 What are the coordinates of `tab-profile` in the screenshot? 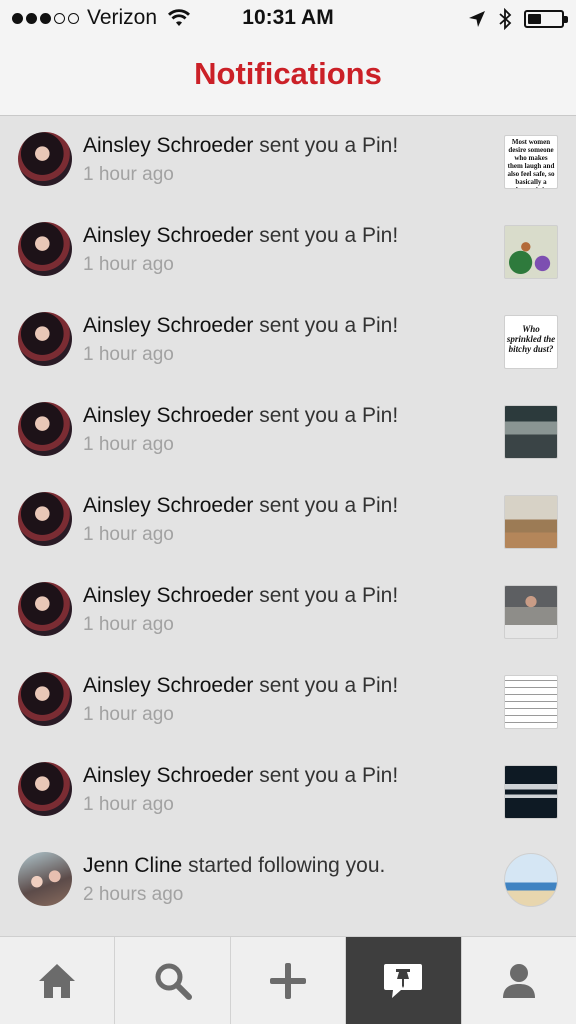 It's located at (519, 980).